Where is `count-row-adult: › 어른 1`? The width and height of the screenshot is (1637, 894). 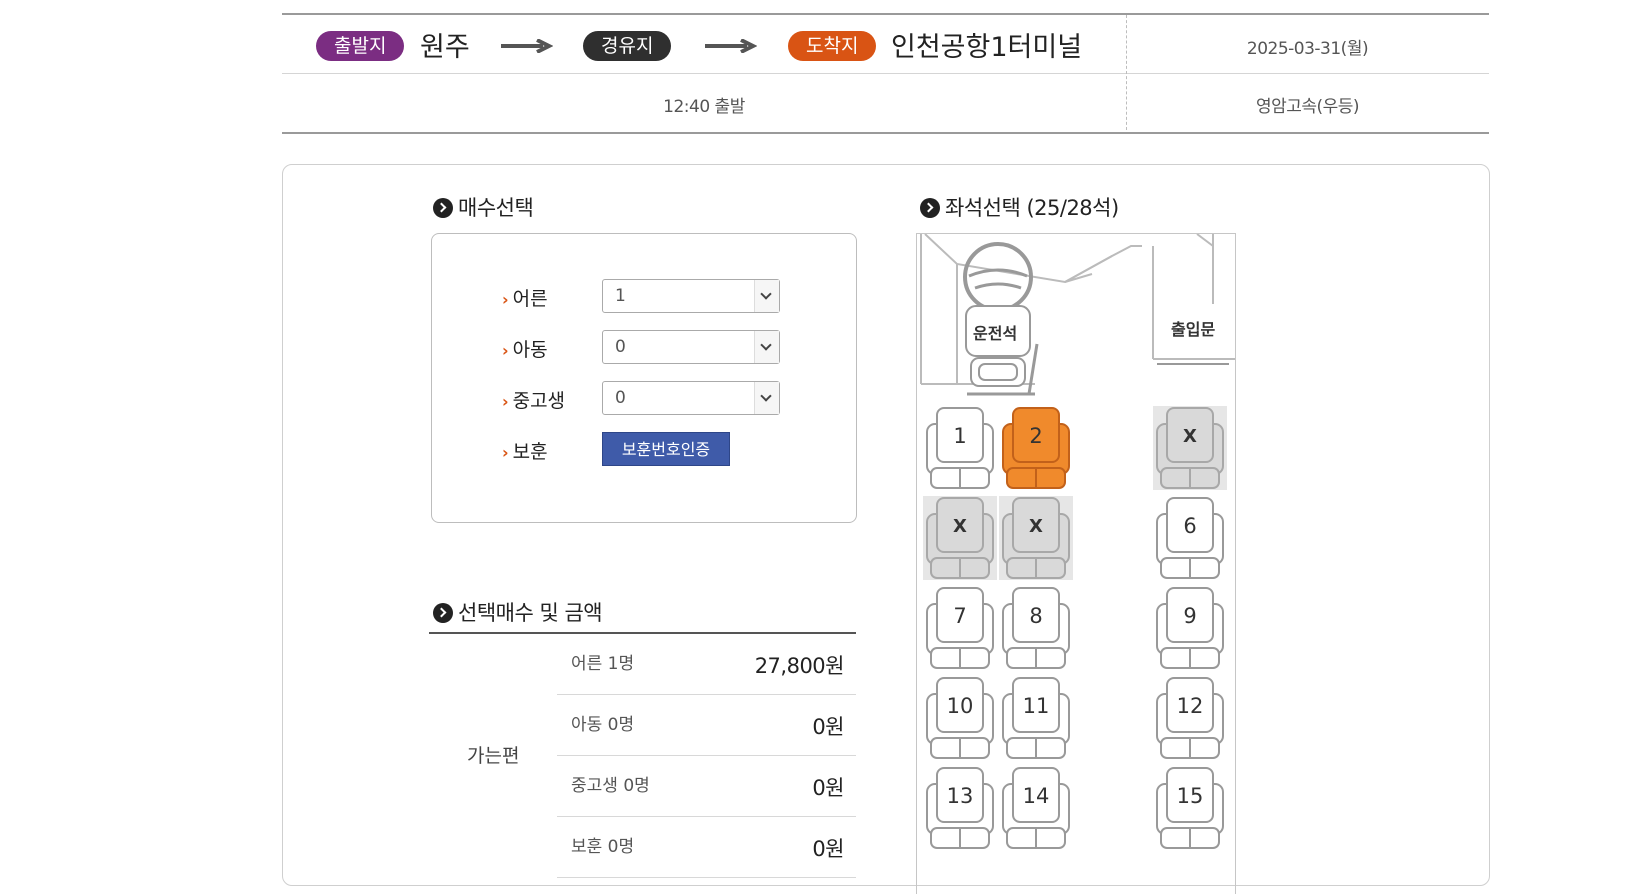
count-row-adult: › 어른 1 is located at coordinates (652, 296).